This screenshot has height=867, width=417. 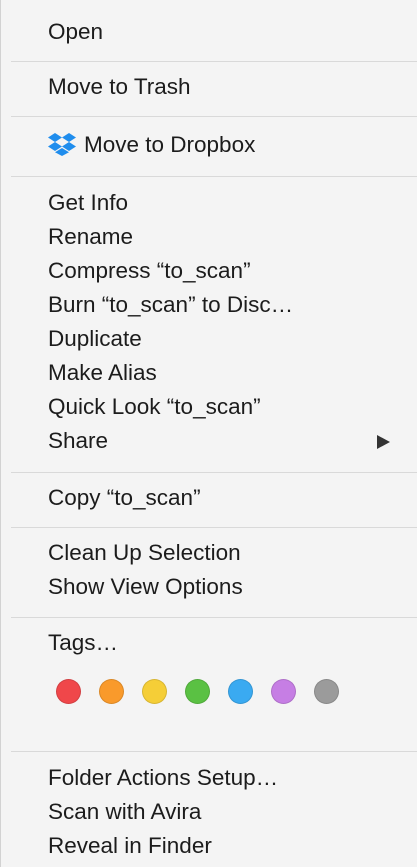 What do you see at coordinates (227, 846) in the screenshot?
I see `menu-item-reveal-in-finder: Reveal in Finder` at bounding box center [227, 846].